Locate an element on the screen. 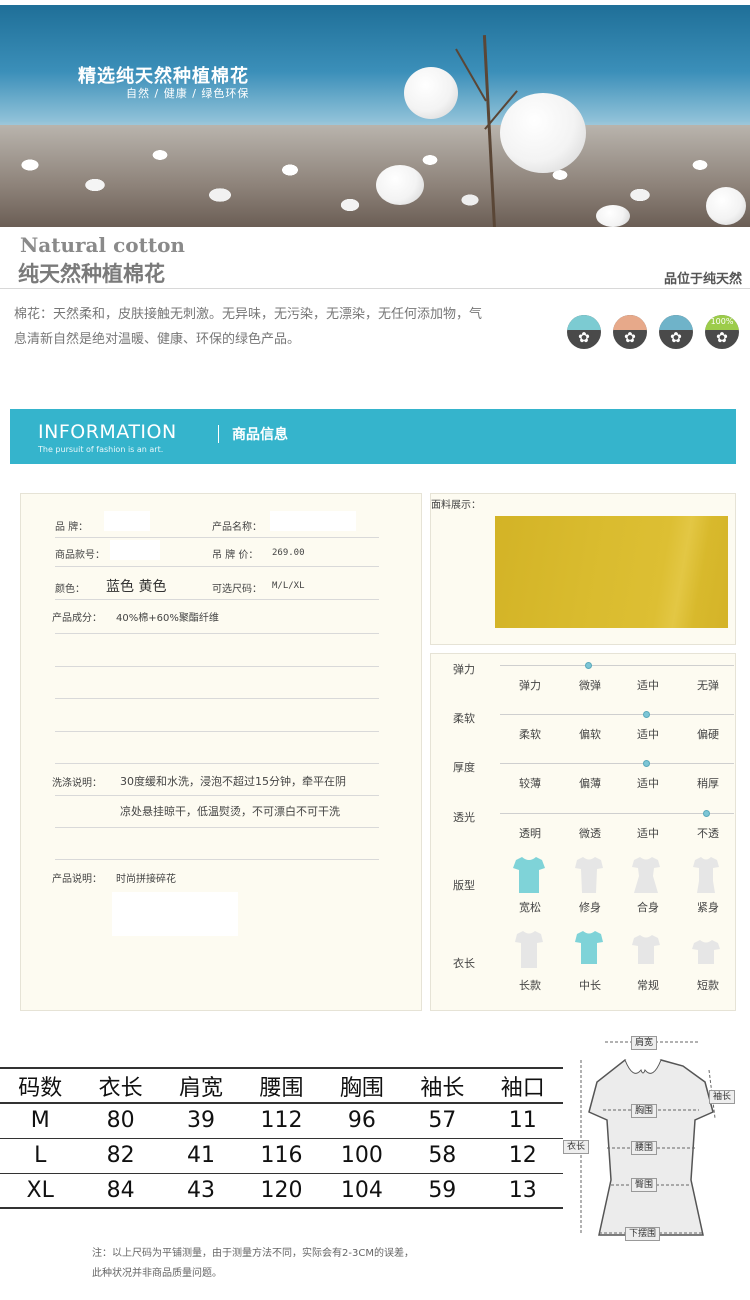  table-cell: XL is located at coordinates (40, 1191).